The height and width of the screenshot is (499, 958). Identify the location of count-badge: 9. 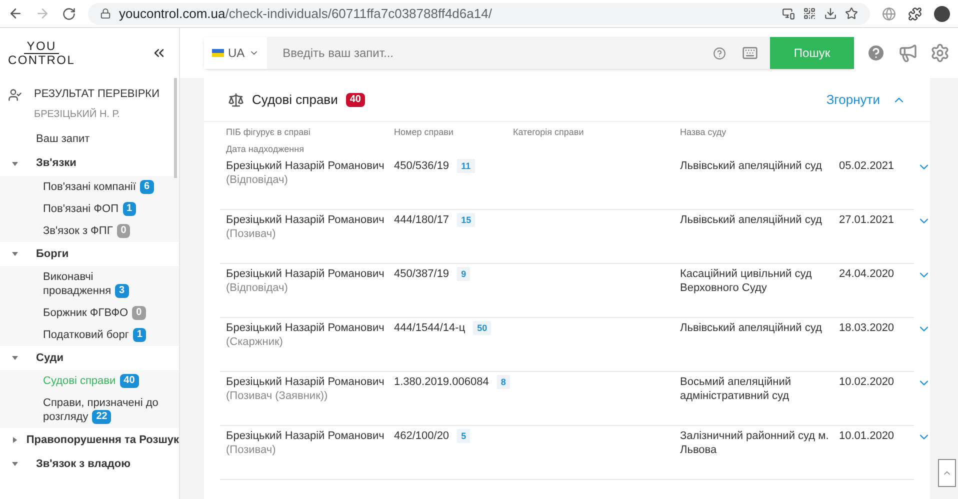
(463, 274).